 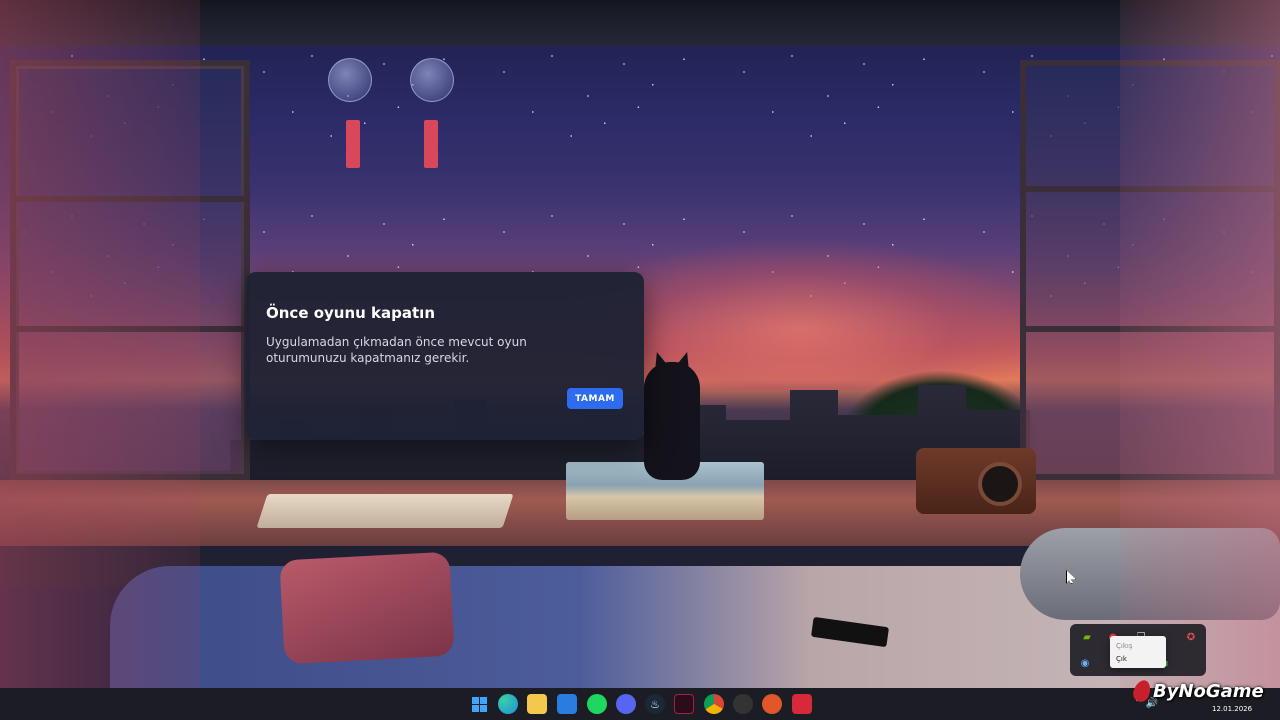 What do you see at coordinates (772, 704) in the screenshot?
I see `fire-app-icon` at bounding box center [772, 704].